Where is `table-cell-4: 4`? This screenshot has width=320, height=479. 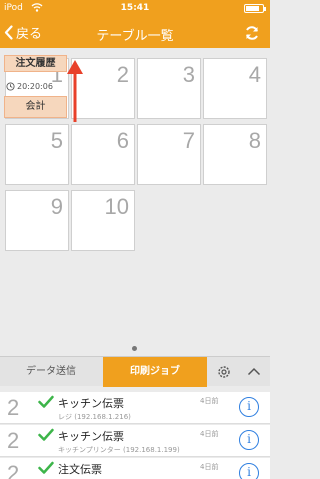
table-cell-4: 4 is located at coordinates (235, 88).